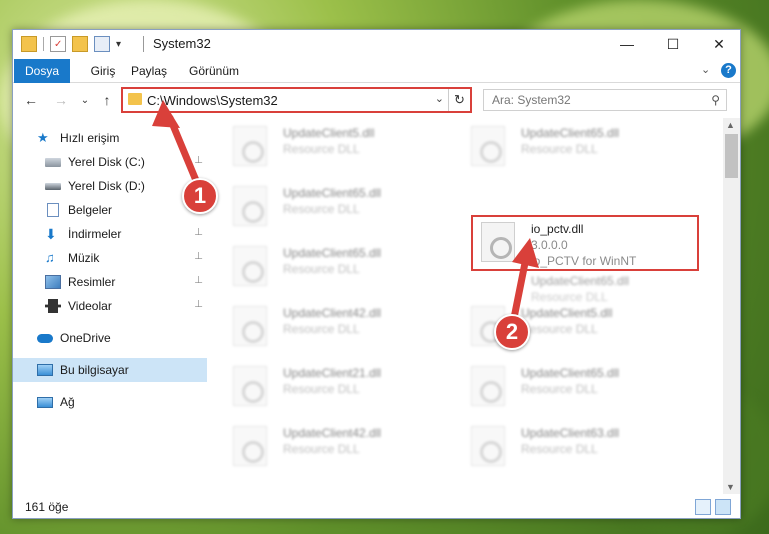 The width and height of the screenshot is (769, 534). Describe the element at coordinates (107, 100) in the screenshot. I see `up-button: ↑` at that location.